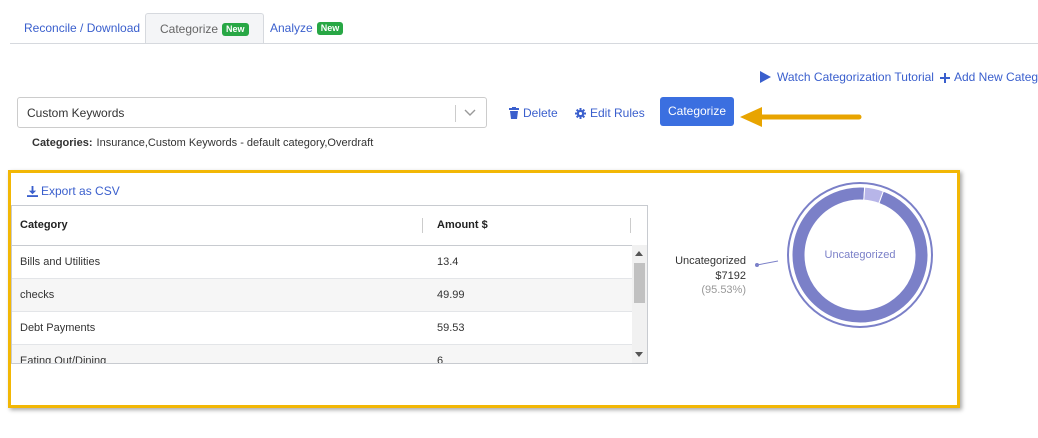 This screenshot has width=1038, height=438. What do you see at coordinates (945, 78) in the screenshot?
I see `plus-icon` at bounding box center [945, 78].